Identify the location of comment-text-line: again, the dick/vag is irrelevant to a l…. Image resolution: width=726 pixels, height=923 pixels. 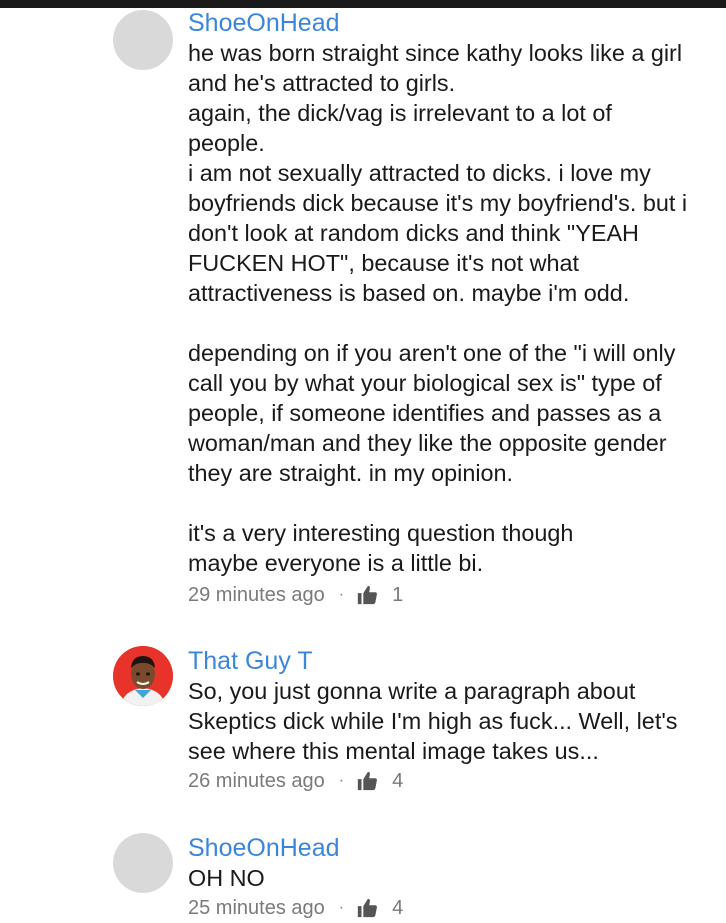
(400, 113).